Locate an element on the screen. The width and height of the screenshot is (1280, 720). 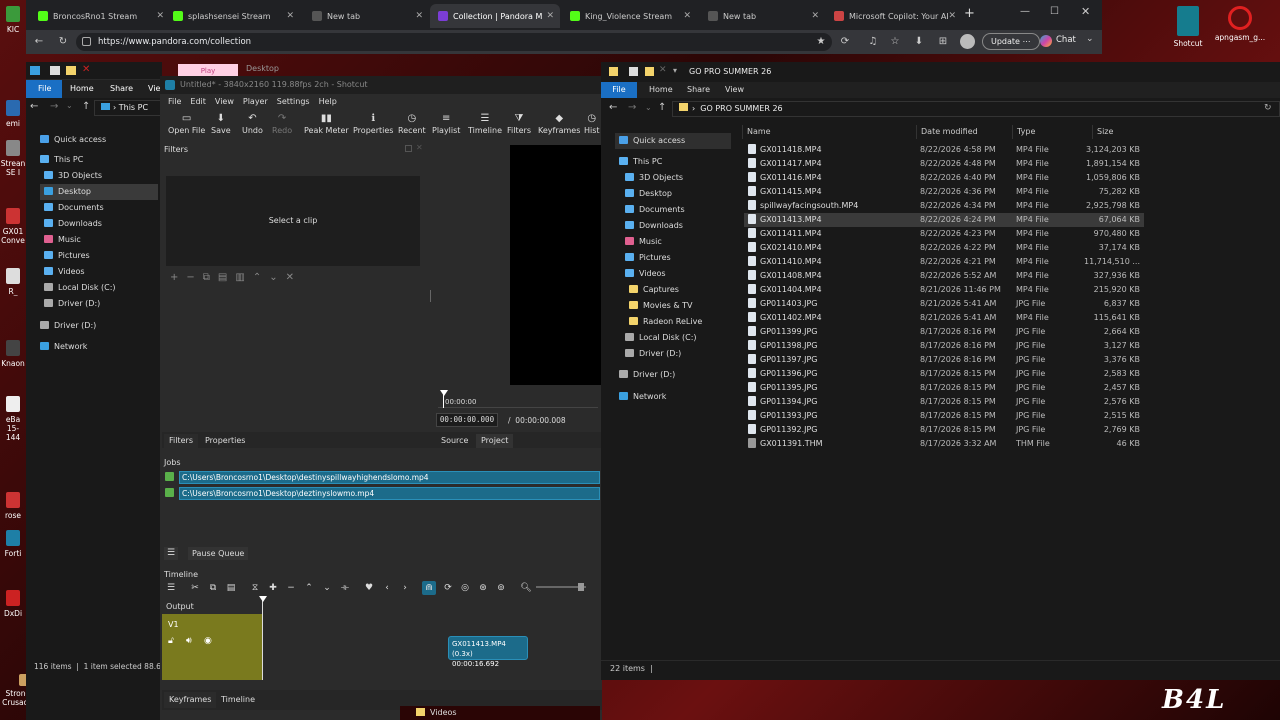
chevron-down-icon: ⌄ is located at coordinates (1090, 39).